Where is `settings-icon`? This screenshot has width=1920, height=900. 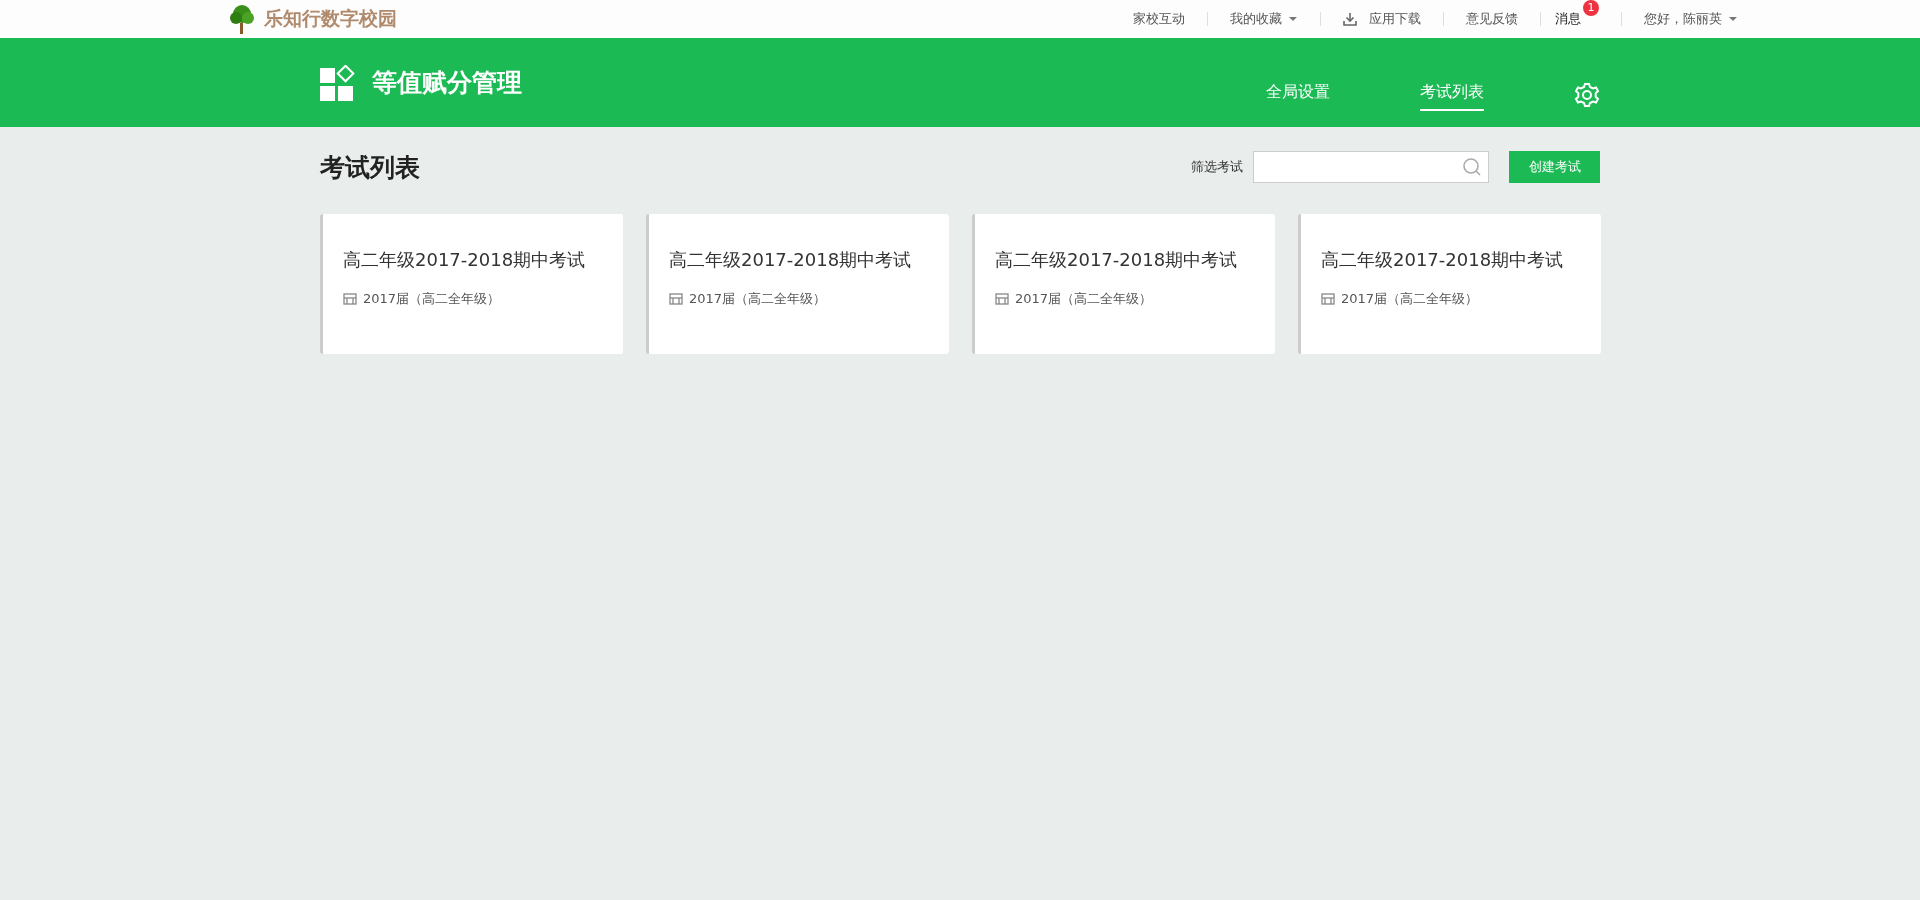
settings-icon is located at coordinates (1587, 94).